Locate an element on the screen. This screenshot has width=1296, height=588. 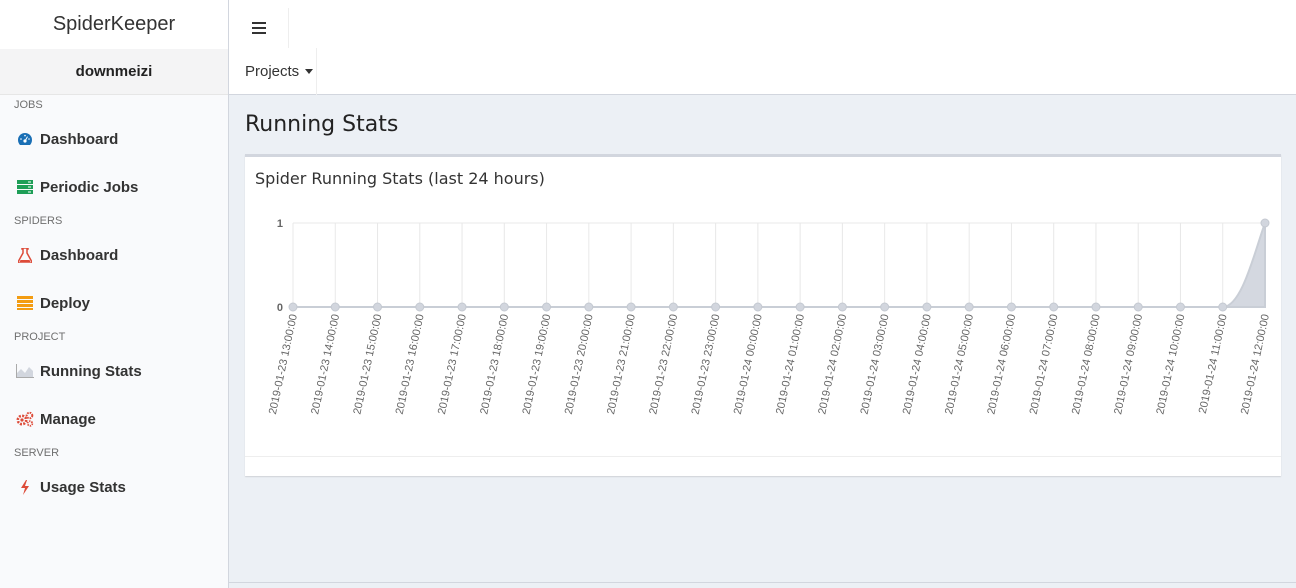
chart-xtick-label: 2019-01-23 13:00:00 is located at coordinates (283, 364).